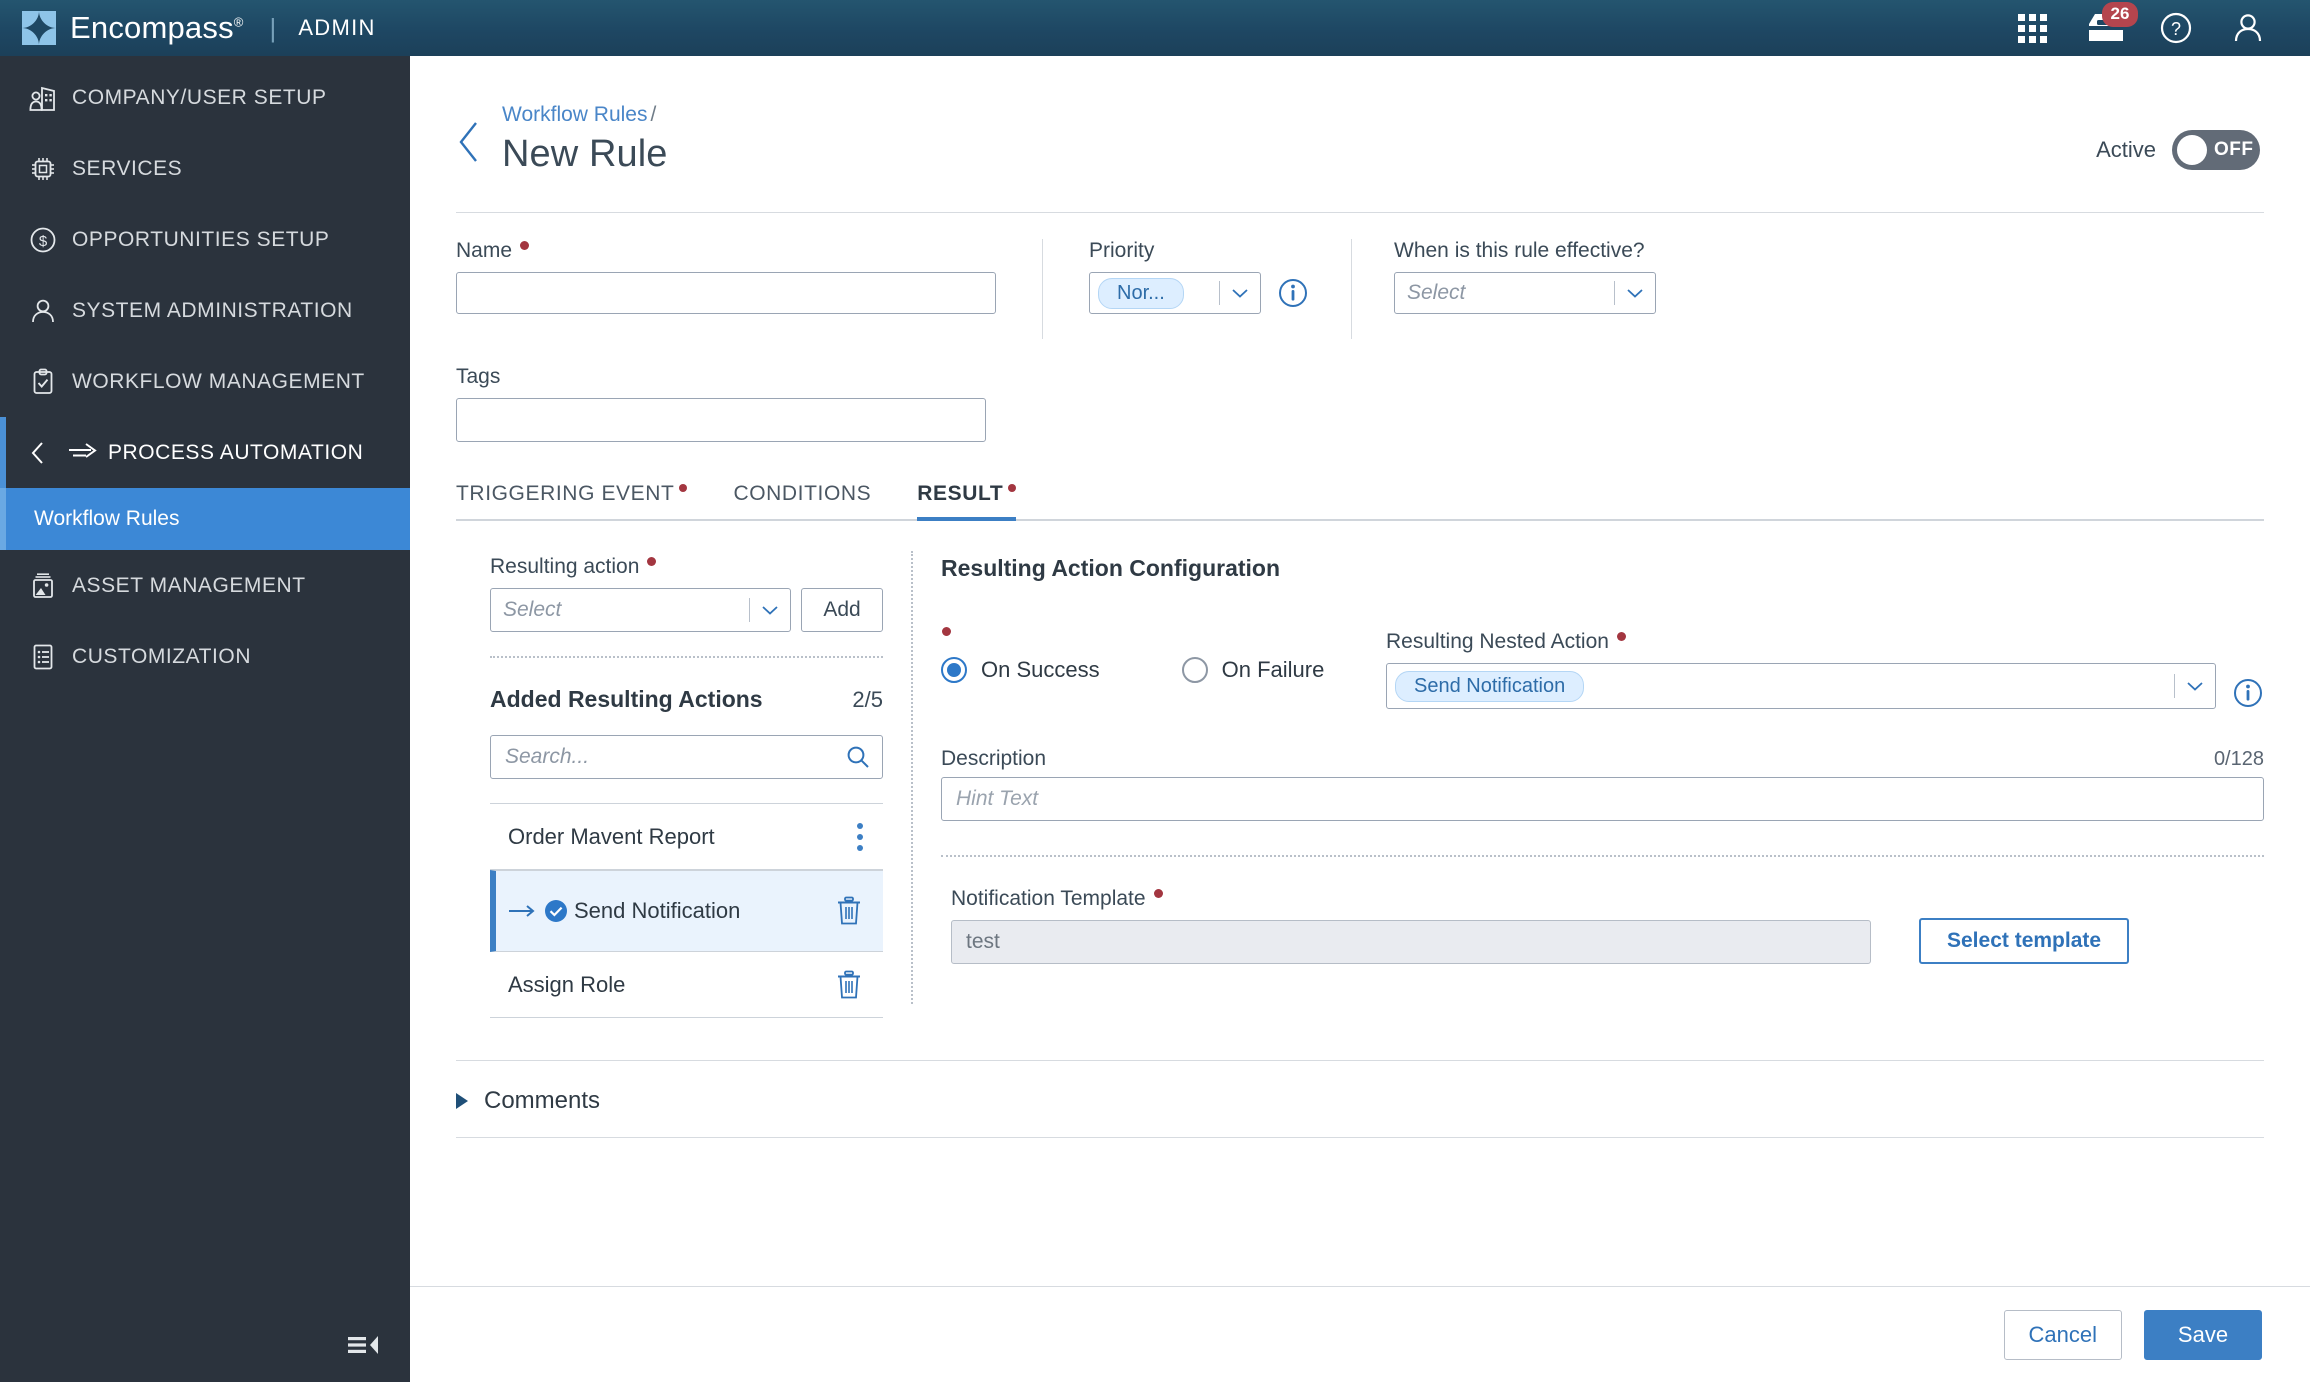  Describe the element at coordinates (38, 453) in the screenshot. I see `chevron-left-icon` at that location.